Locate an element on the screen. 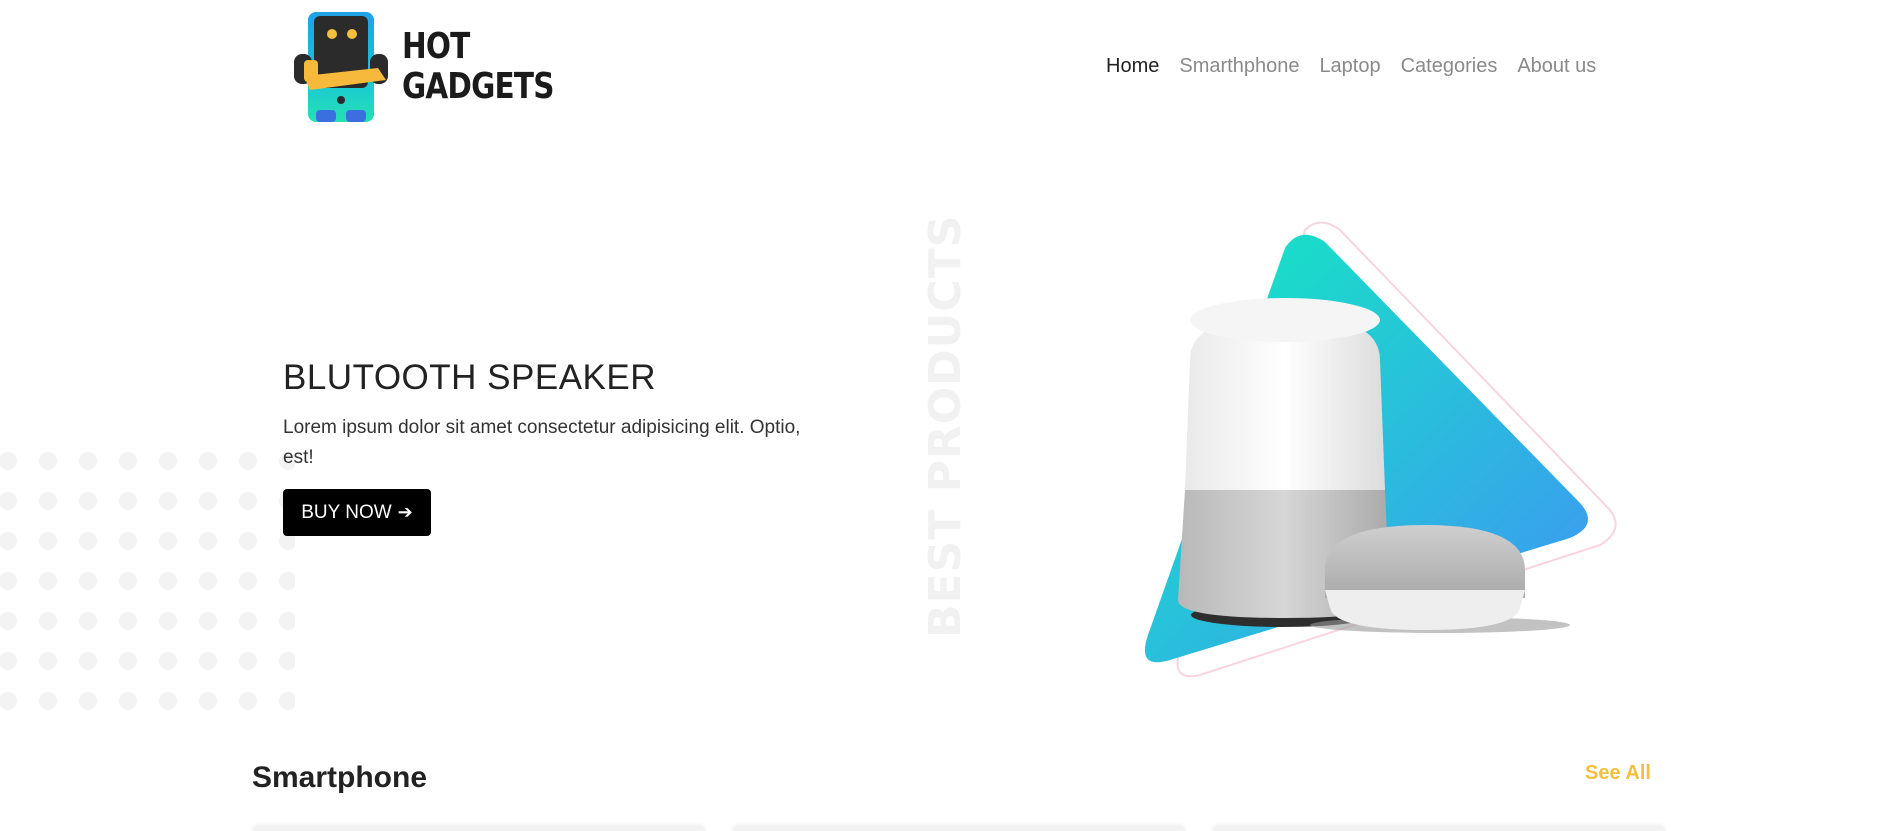 This screenshot has height=831, width=1895. best-products-watermark: BEST PRODUCTS is located at coordinates (945, 426).